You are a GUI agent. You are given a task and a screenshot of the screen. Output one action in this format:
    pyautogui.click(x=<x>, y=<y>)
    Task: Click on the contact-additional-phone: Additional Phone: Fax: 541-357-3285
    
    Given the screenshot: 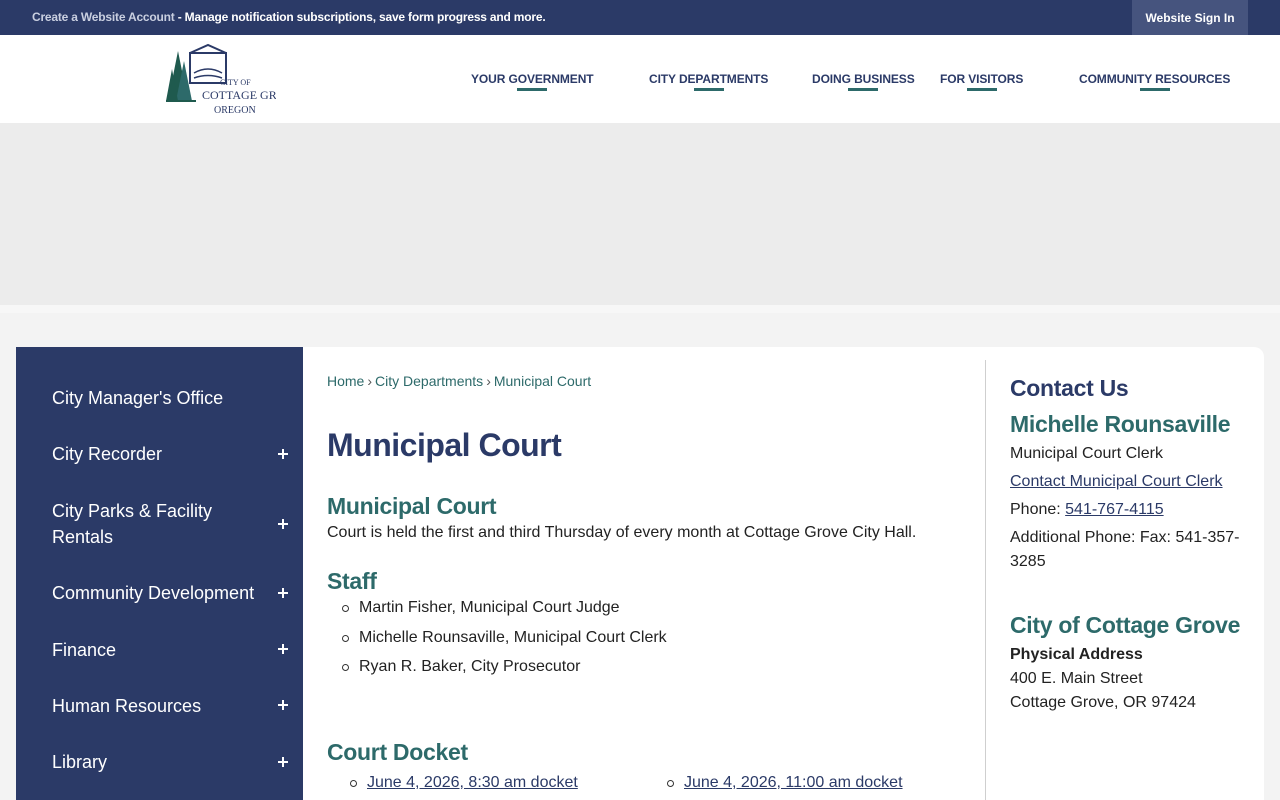 What is the action you would take?
    pyautogui.click(x=1125, y=549)
    